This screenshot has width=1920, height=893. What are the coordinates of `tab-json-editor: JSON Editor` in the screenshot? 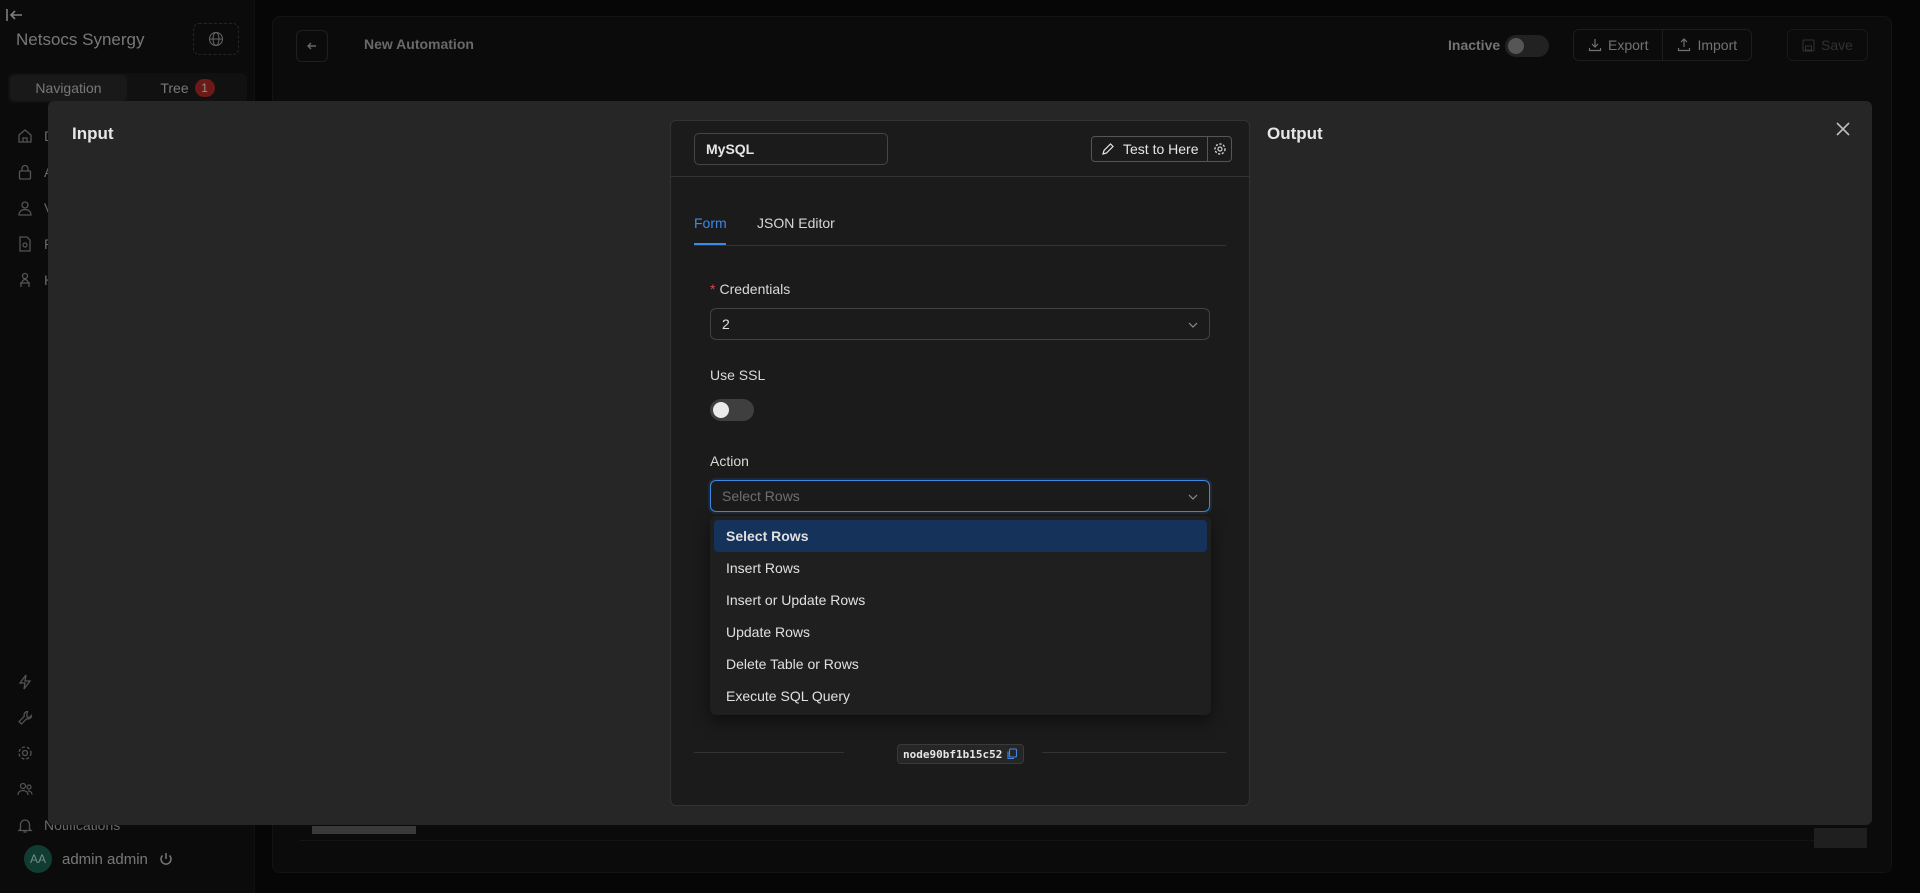 It's located at (796, 223).